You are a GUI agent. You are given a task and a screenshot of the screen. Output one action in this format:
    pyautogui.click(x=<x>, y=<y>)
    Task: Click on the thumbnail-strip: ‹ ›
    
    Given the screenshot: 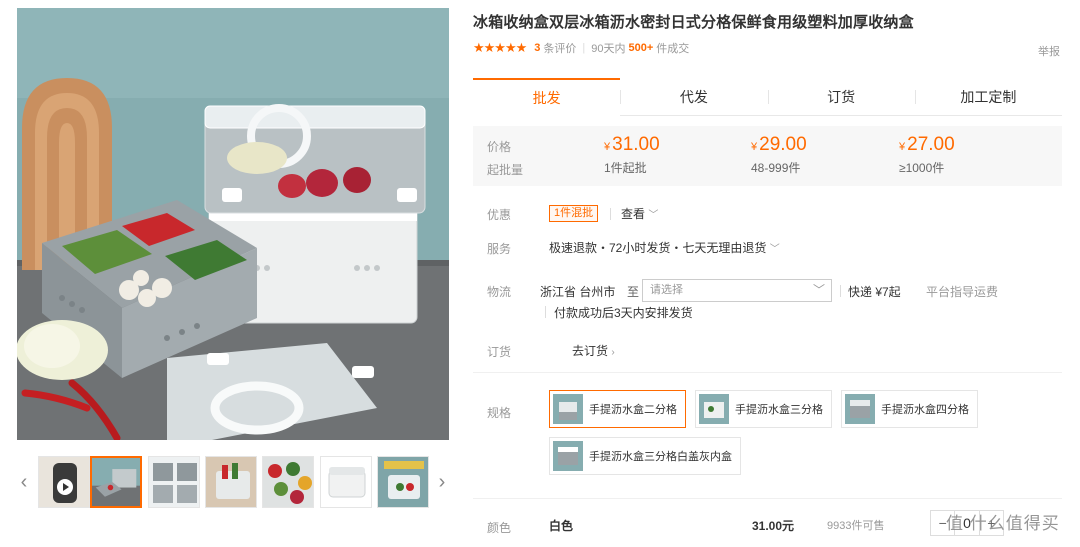 What is the action you would take?
    pyautogui.click(x=233, y=482)
    